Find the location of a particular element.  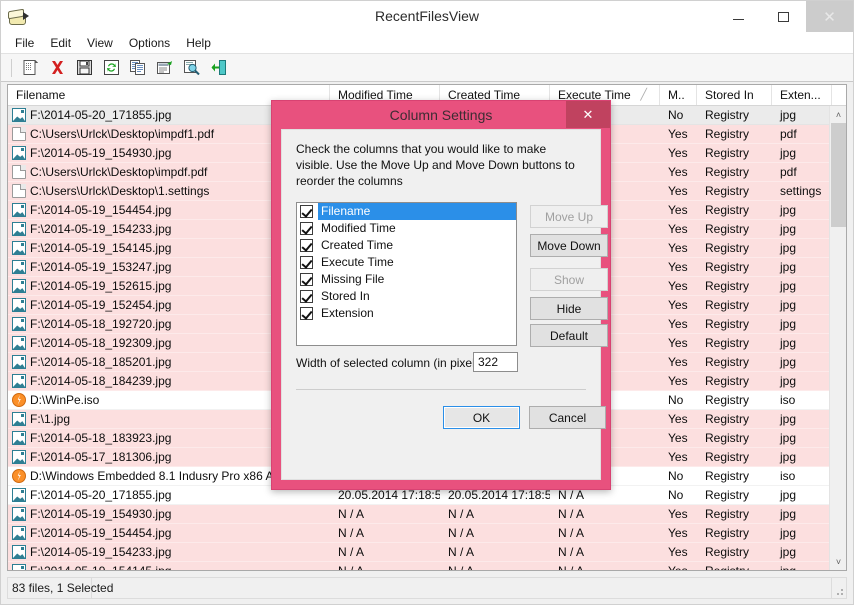

delete-icon is located at coordinates (57, 68).